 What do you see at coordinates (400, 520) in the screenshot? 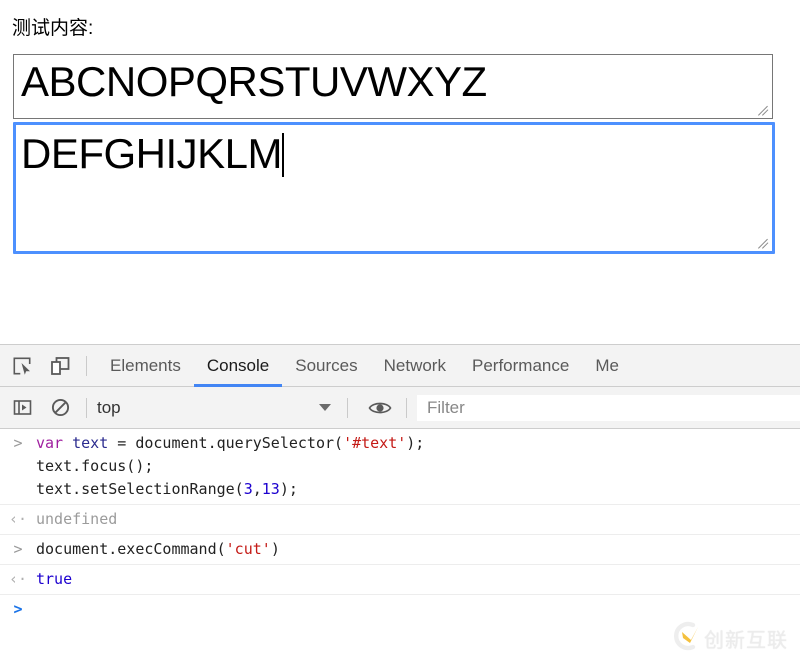
I see `console-output-row: ‹· undefined` at bounding box center [400, 520].